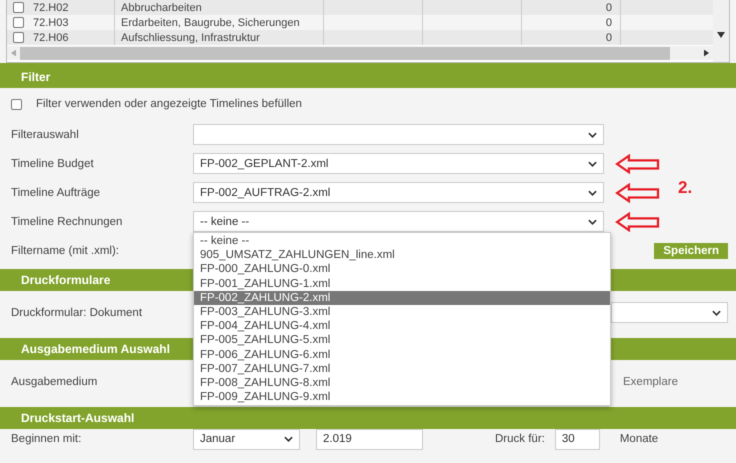  What do you see at coordinates (398, 192) in the screenshot?
I see `select-field: FP-002_AUFTRAG-2.xml` at bounding box center [398, 192].